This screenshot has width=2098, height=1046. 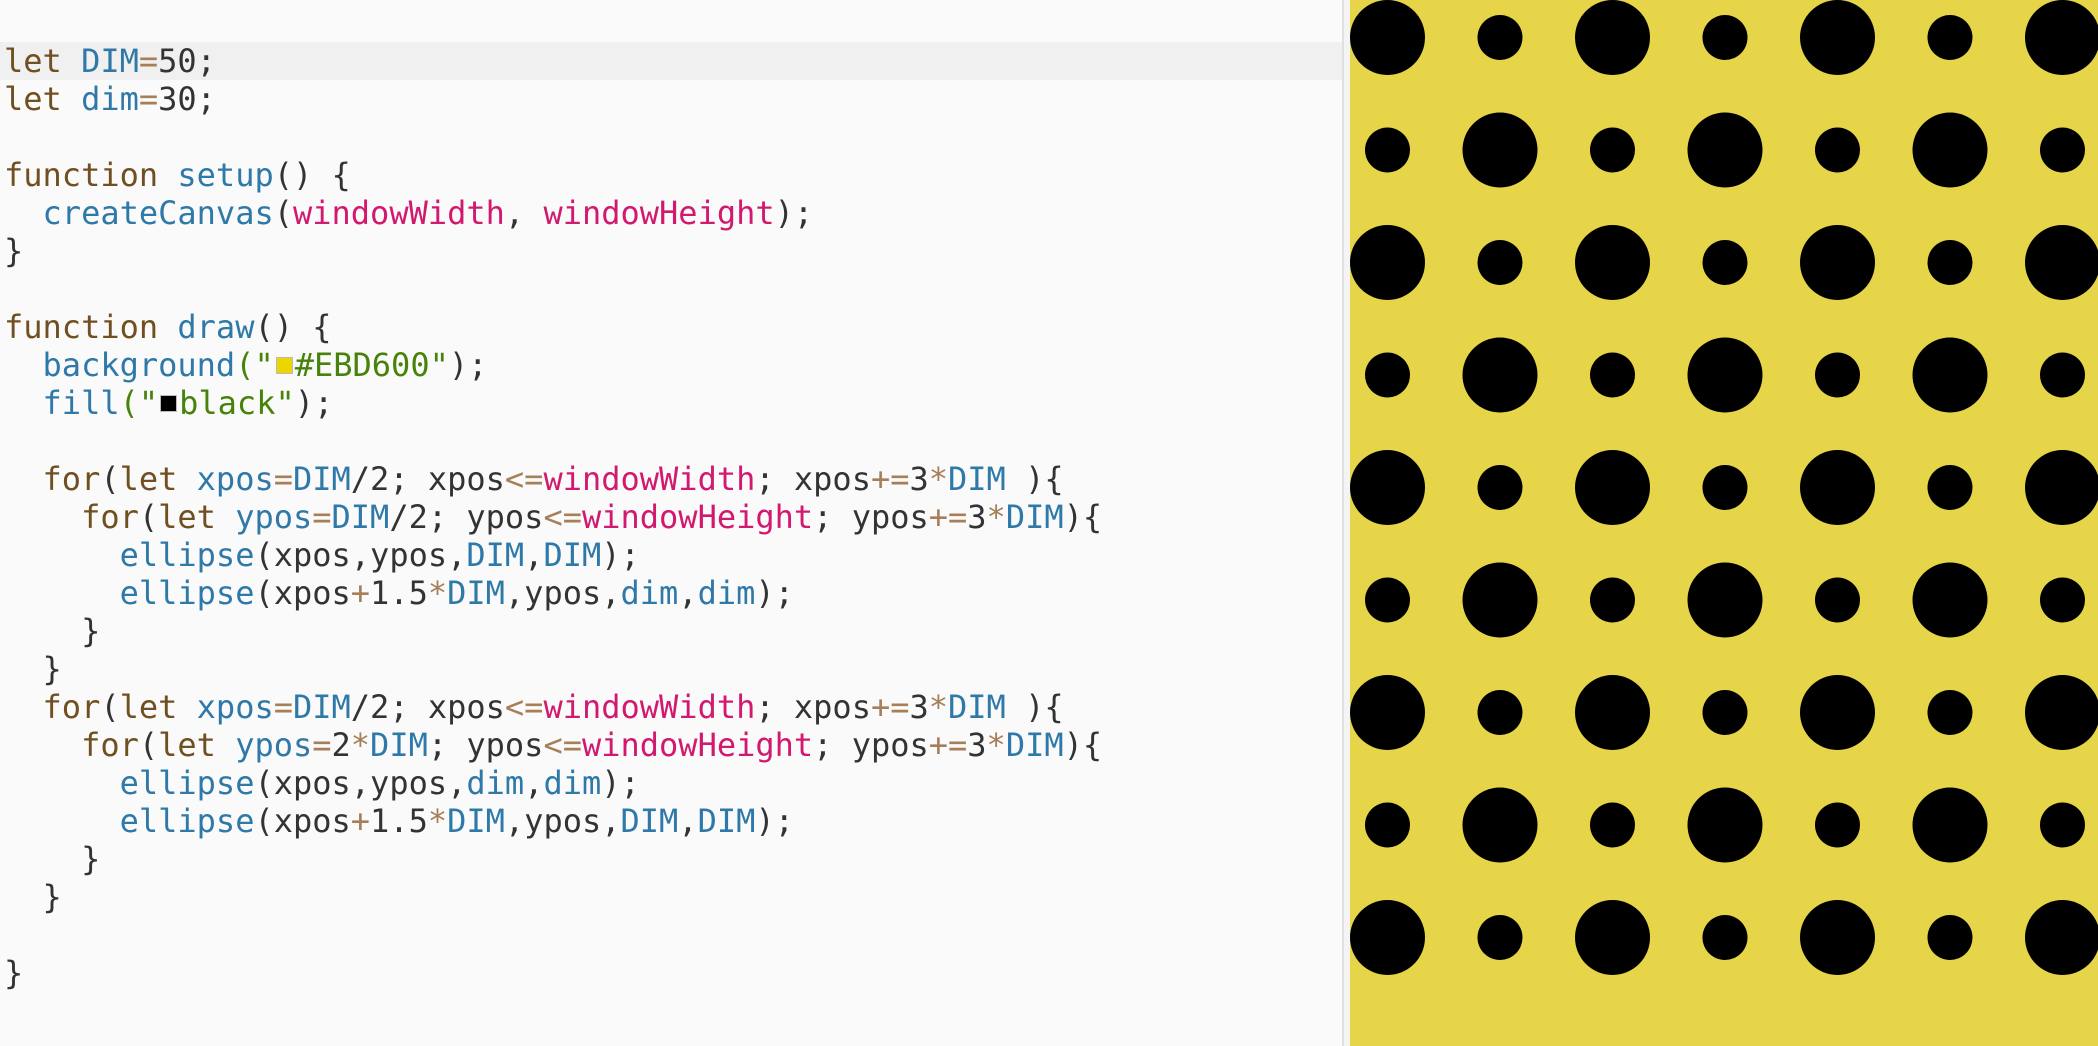 I want to click on code-token: windowWidth, so click(x=649, y=707).